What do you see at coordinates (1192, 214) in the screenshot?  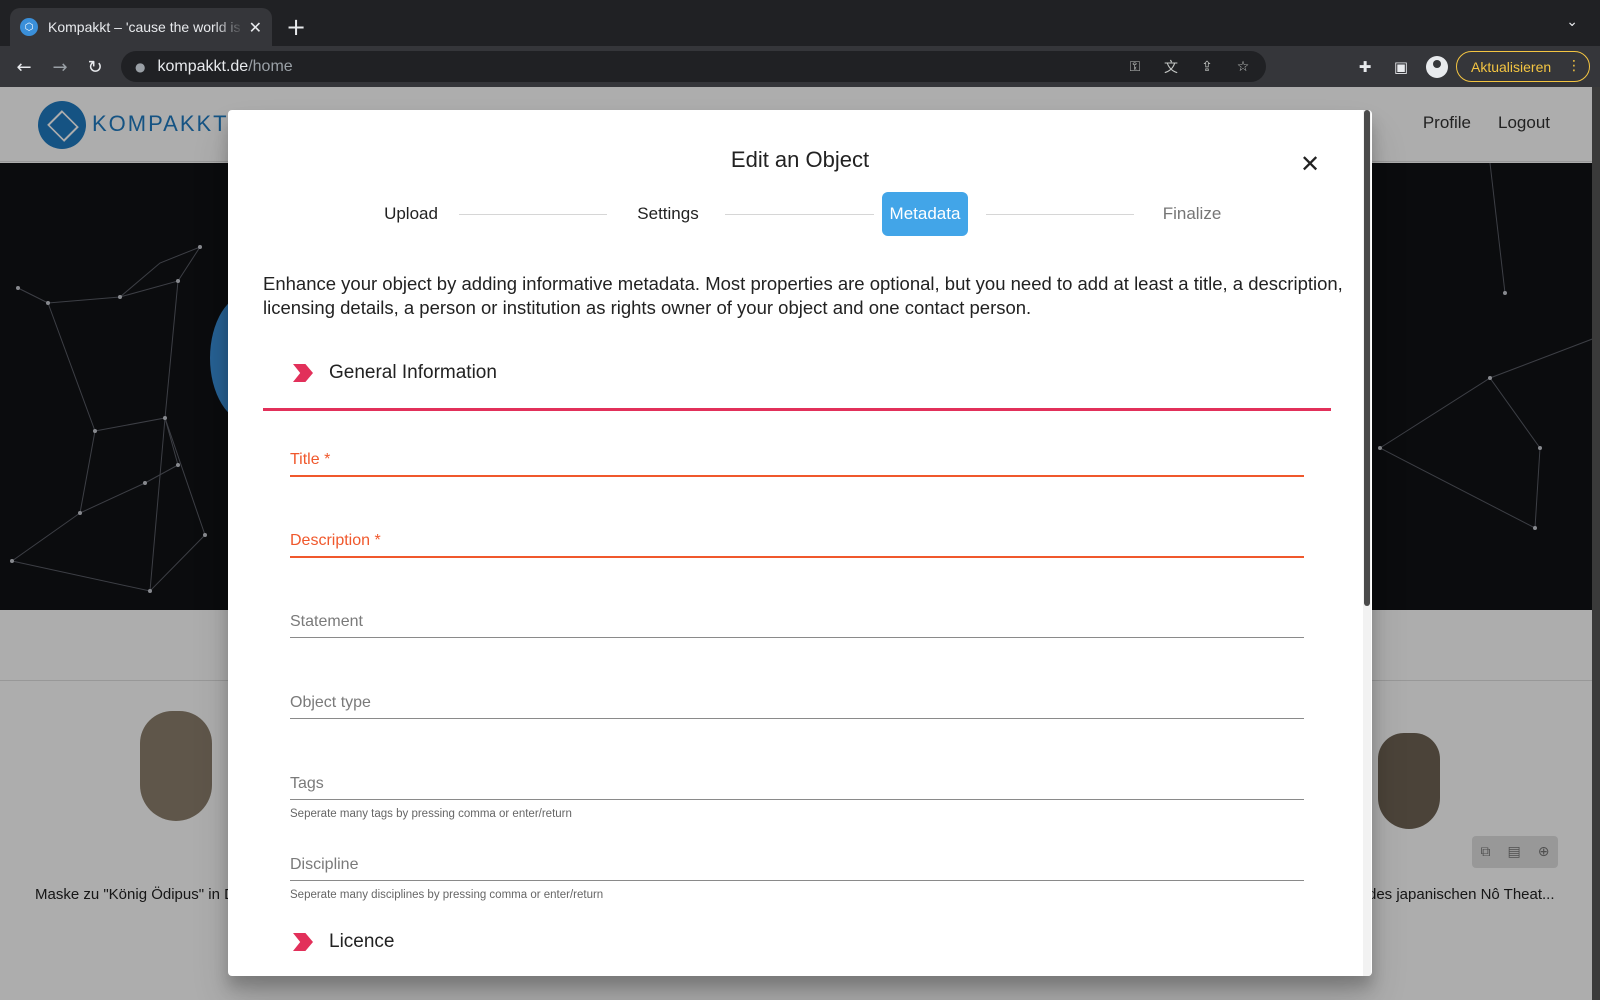 I see `step-finalize: Finalize` at bounding box center [1192, 214].